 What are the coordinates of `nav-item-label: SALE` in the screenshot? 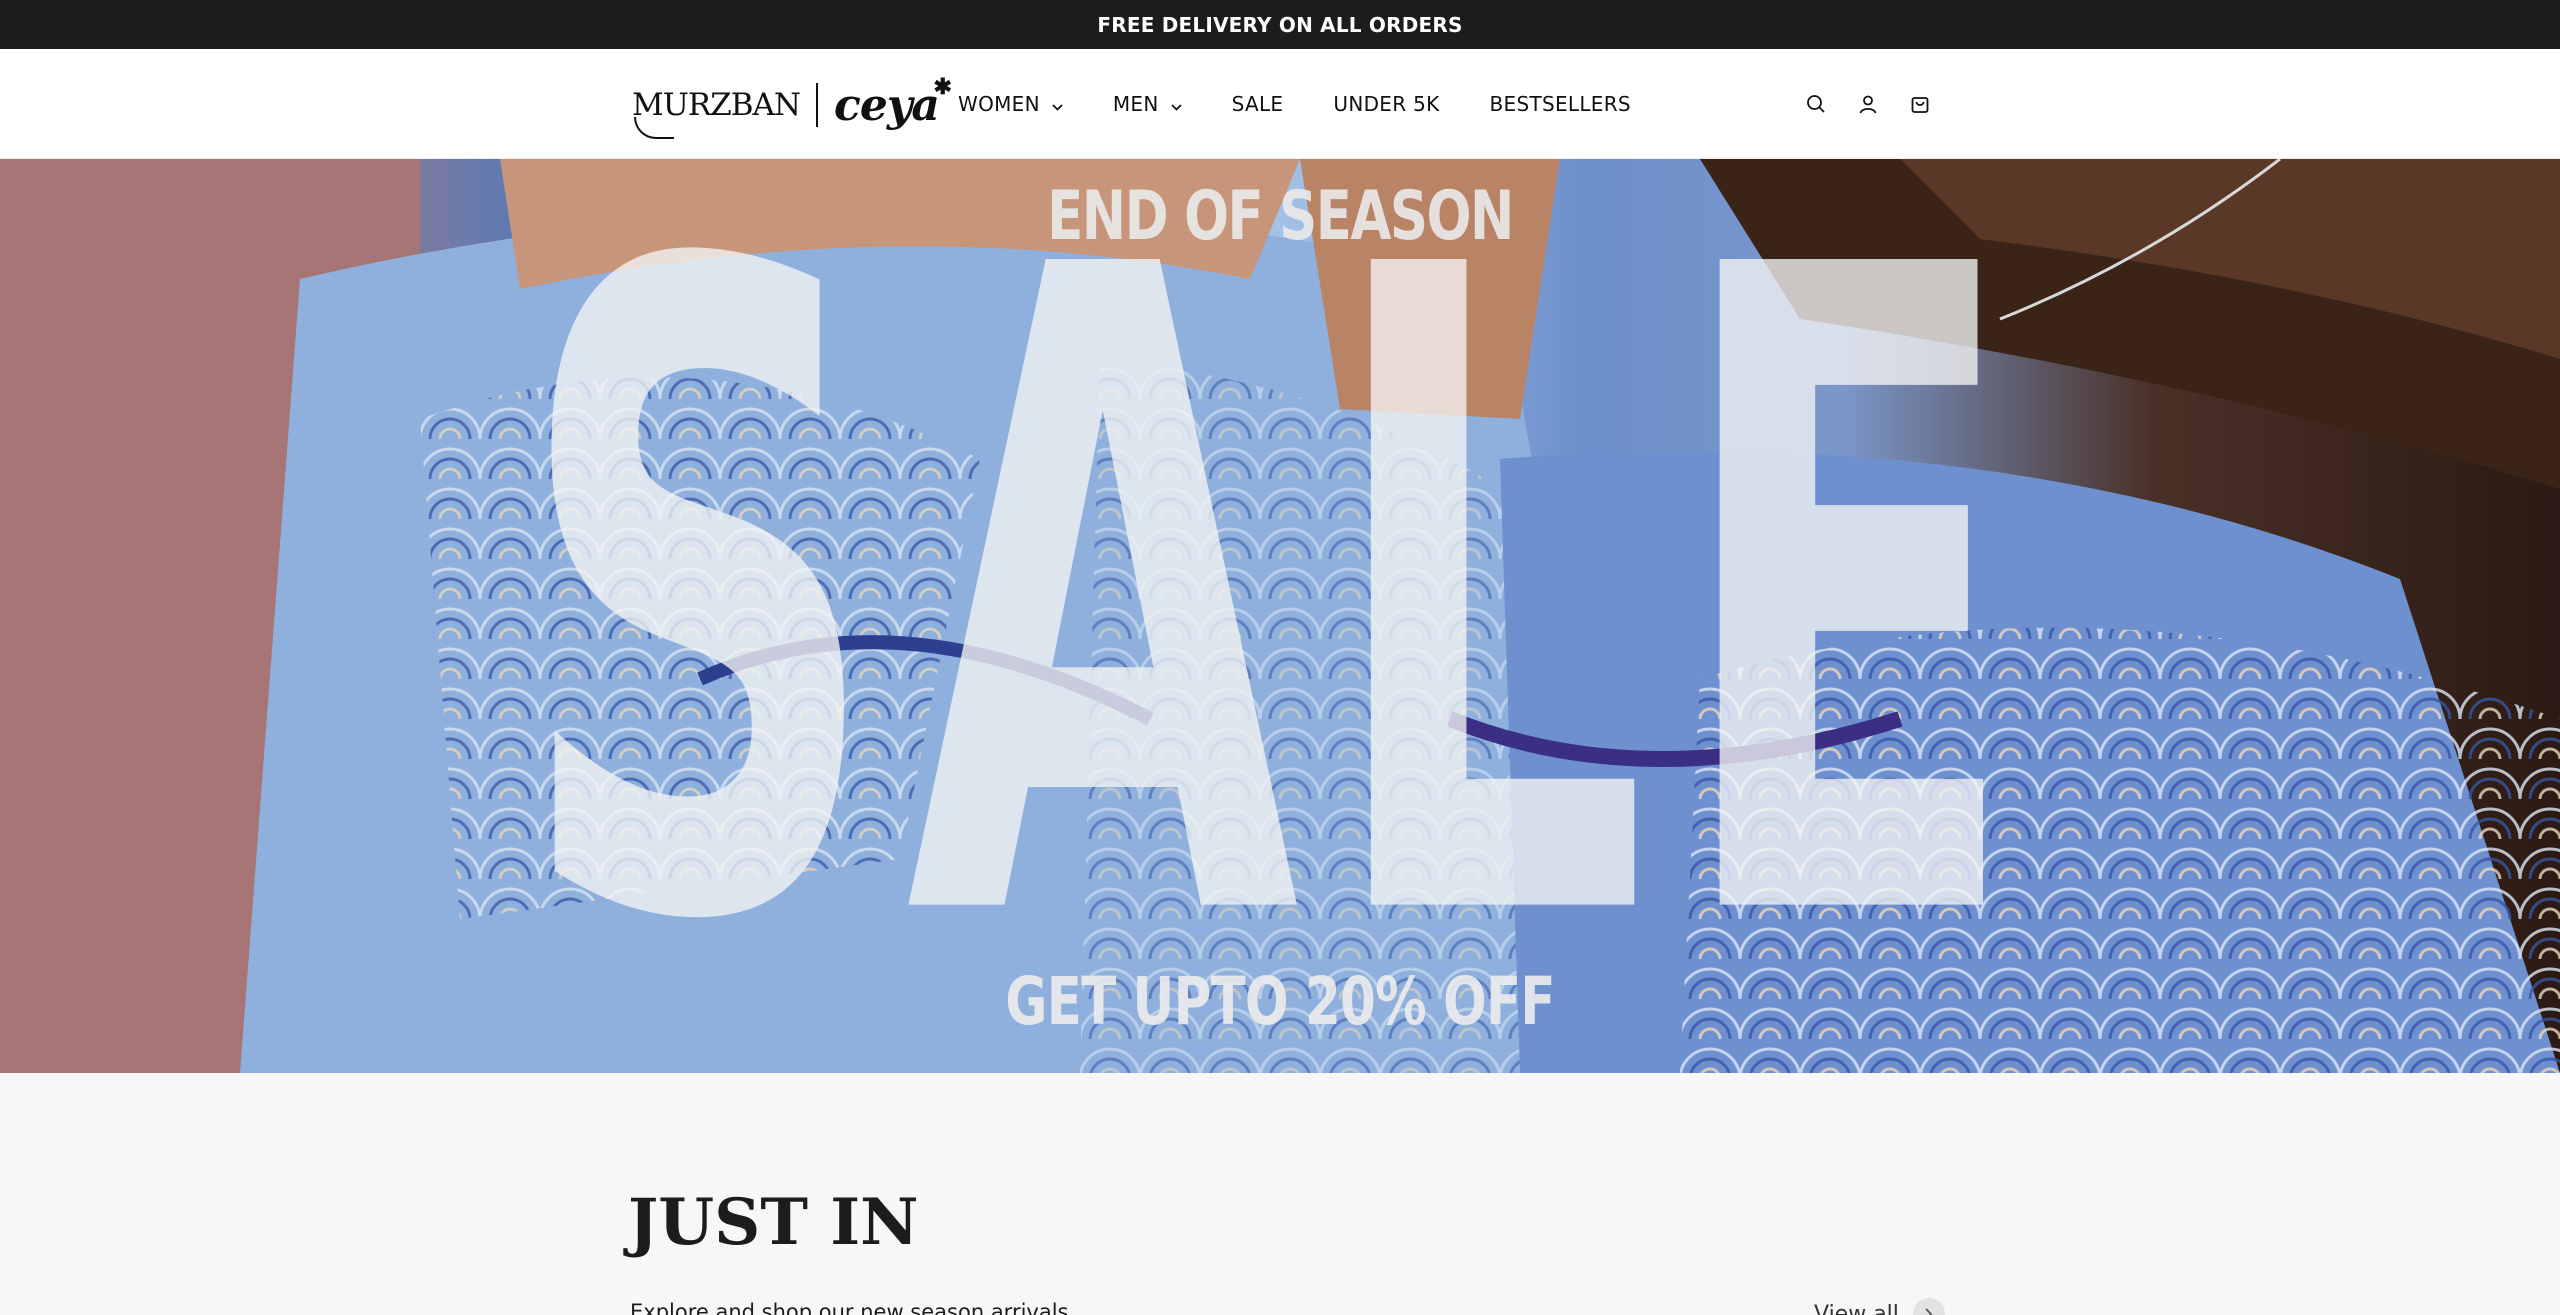 It's located at (1257, 104).